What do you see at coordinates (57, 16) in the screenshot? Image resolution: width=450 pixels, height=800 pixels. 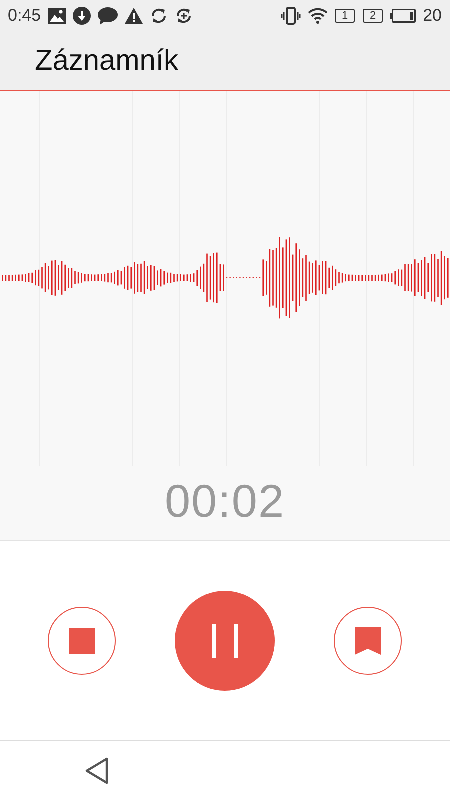 I see `image-icon` at bounding box center [57, 16].